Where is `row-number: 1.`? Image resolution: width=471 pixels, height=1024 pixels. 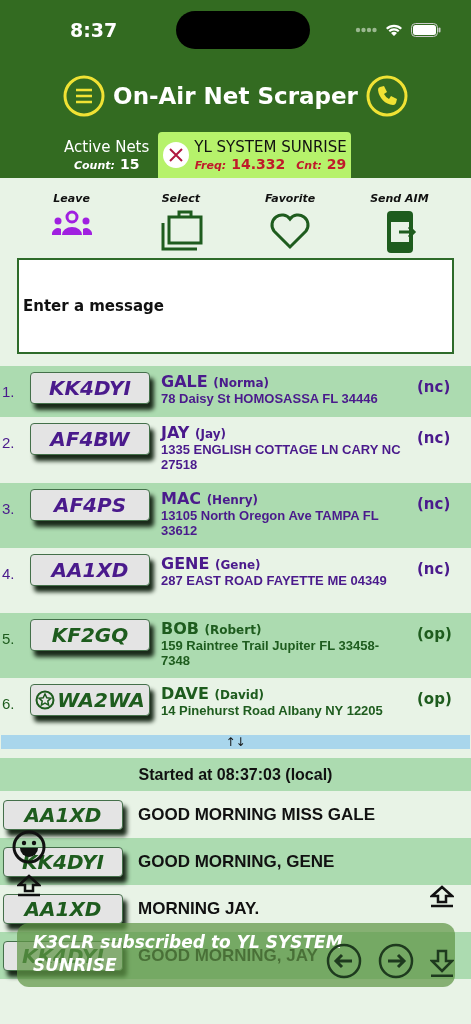 row-number: 1. is located at coordinates (8, 391).